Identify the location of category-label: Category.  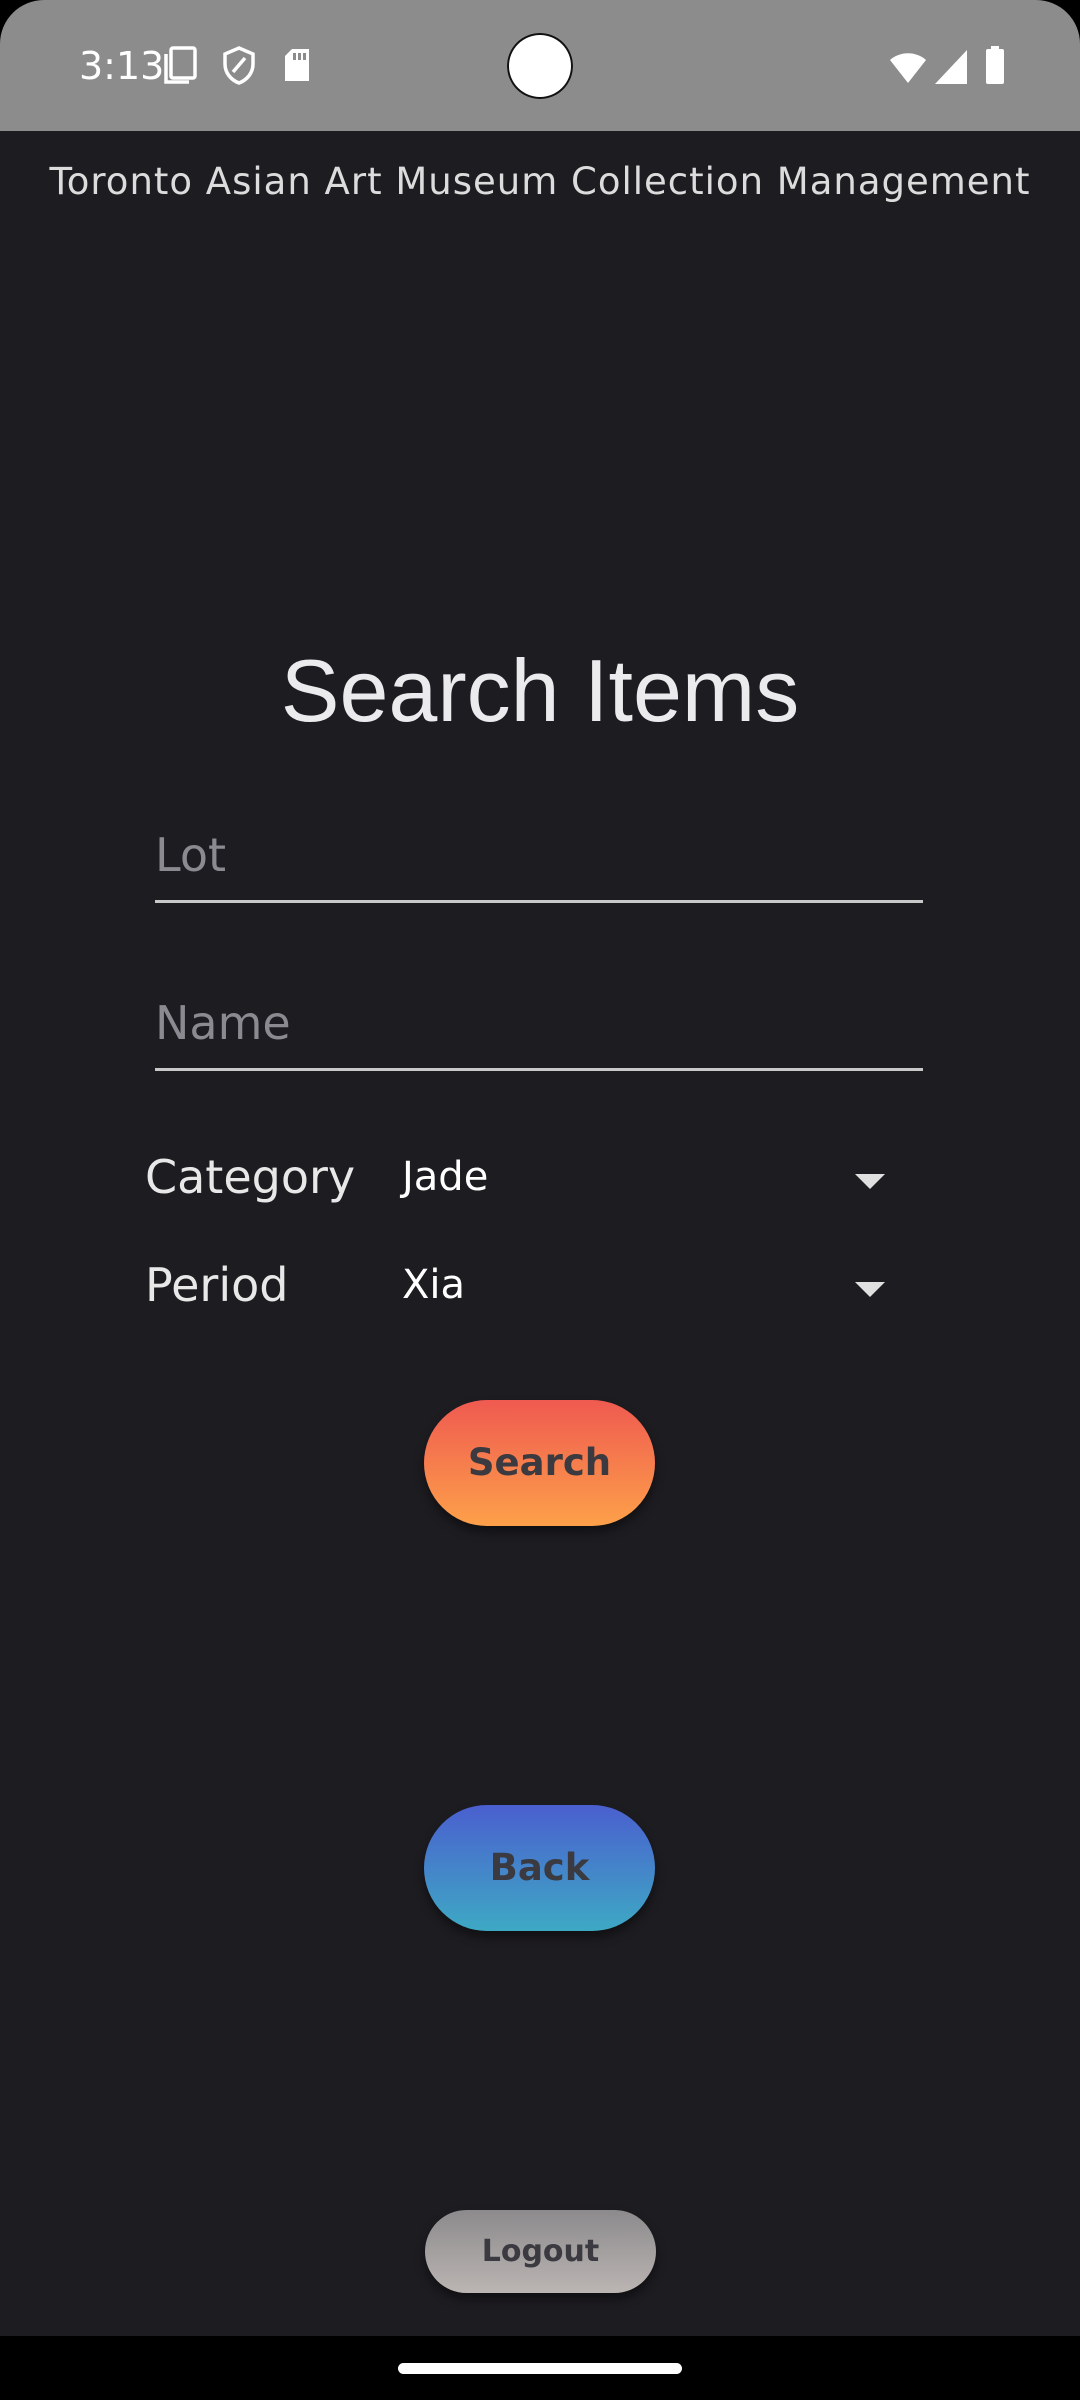
(250, 1177).